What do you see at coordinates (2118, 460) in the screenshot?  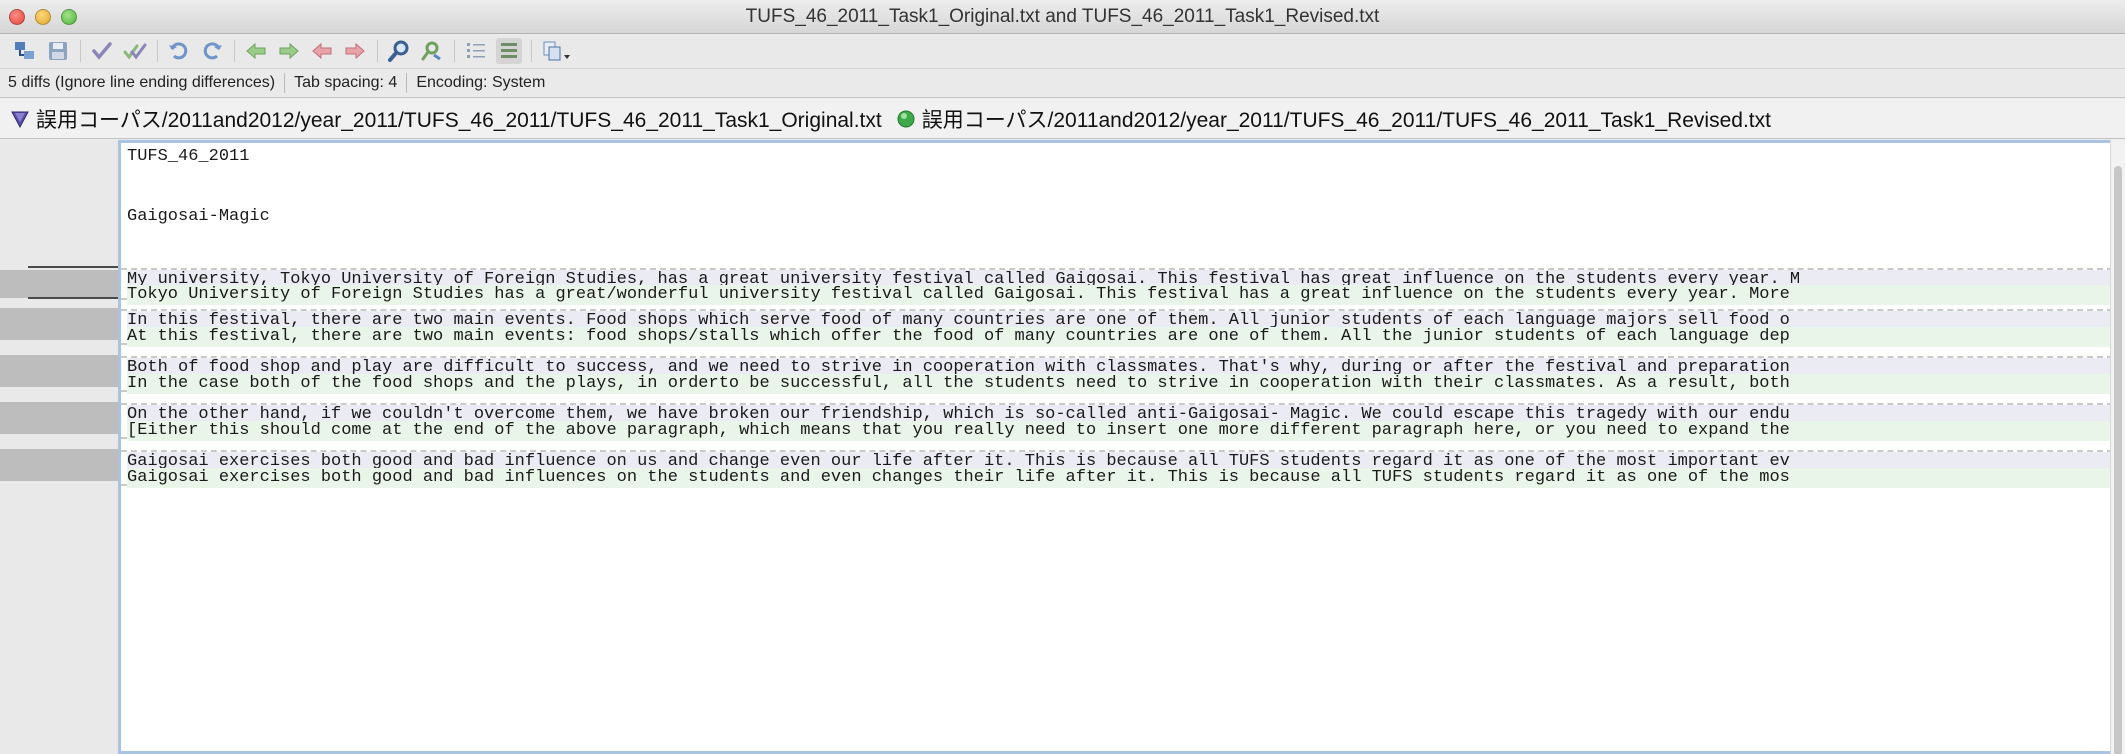 I see `scrollbar-thumb` at bounding box center [2118, 460].